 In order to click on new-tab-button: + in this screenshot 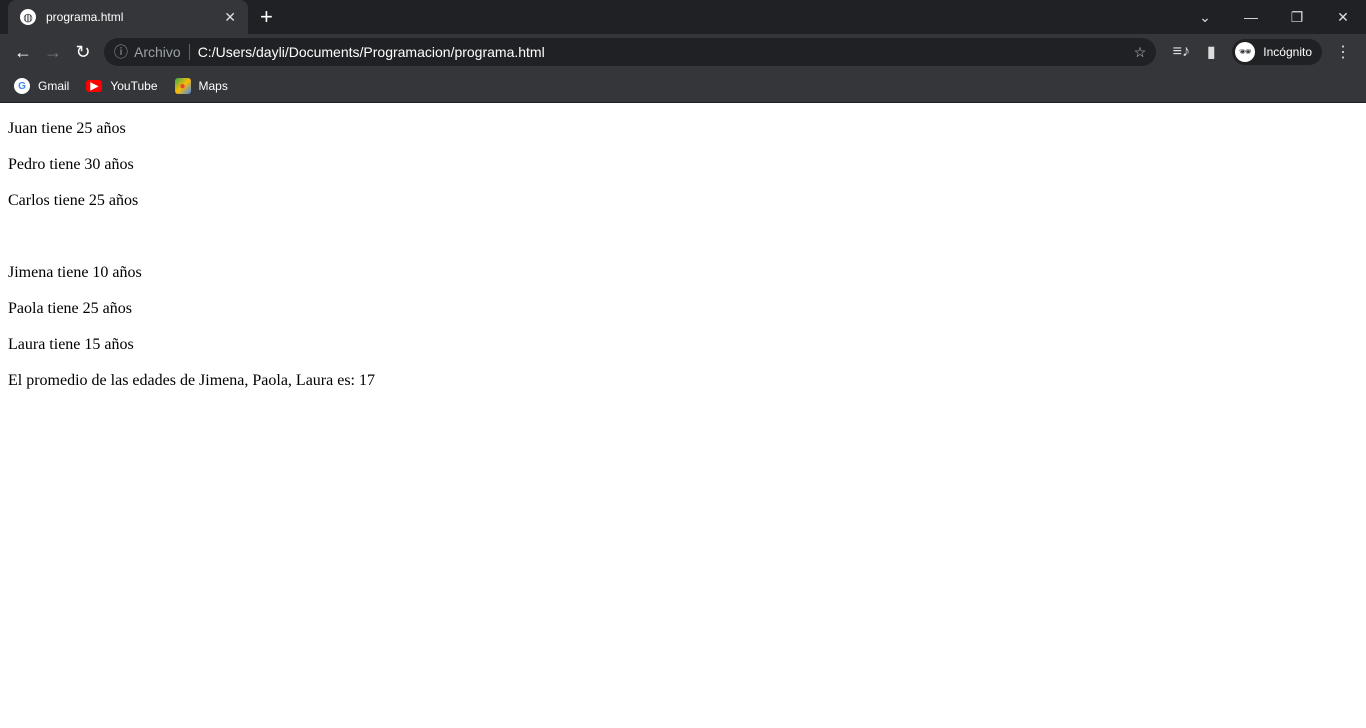, I will do `click(266, 17)`.